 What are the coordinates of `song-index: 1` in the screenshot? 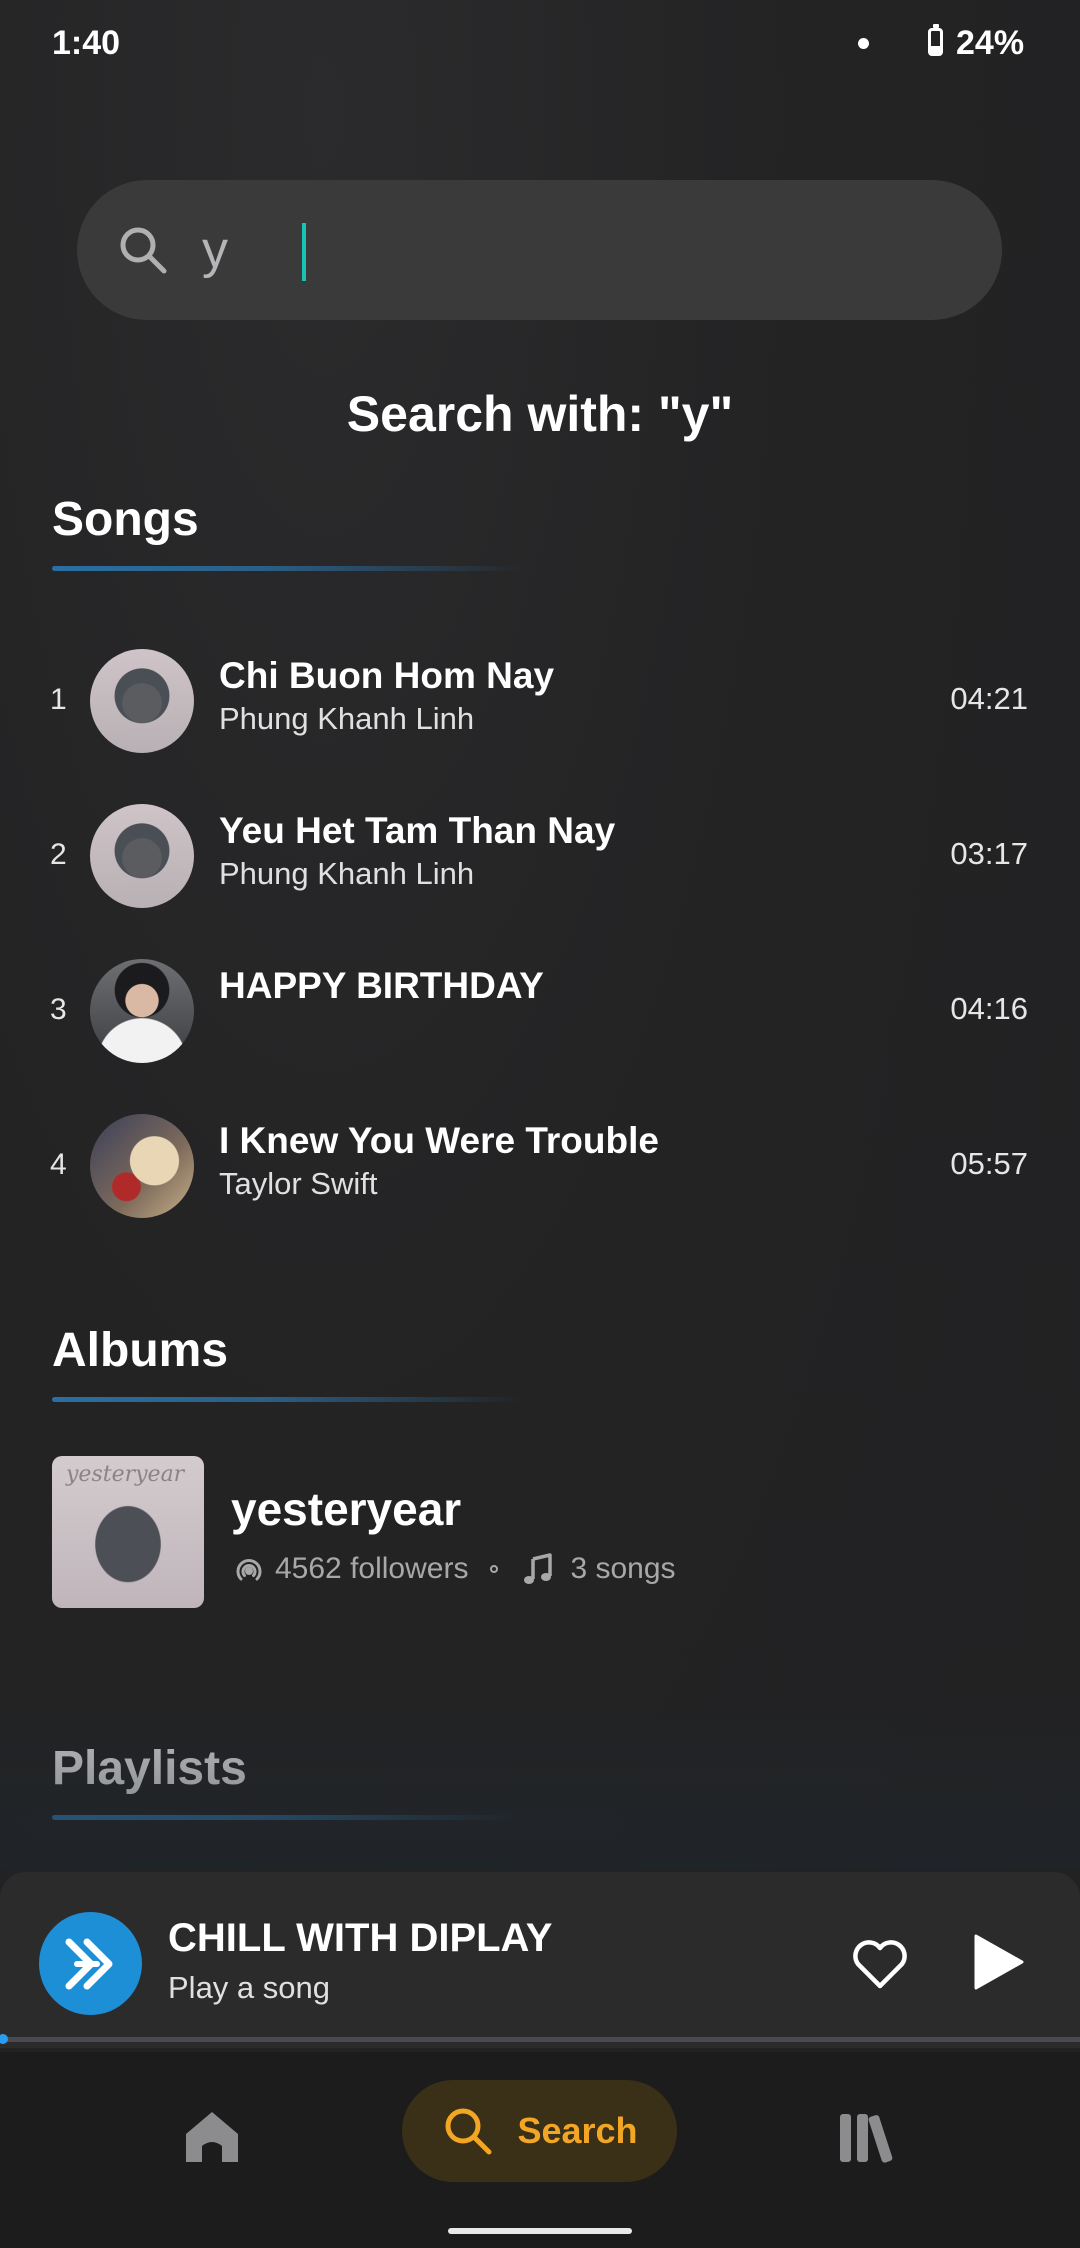 It's located at (58, 699).